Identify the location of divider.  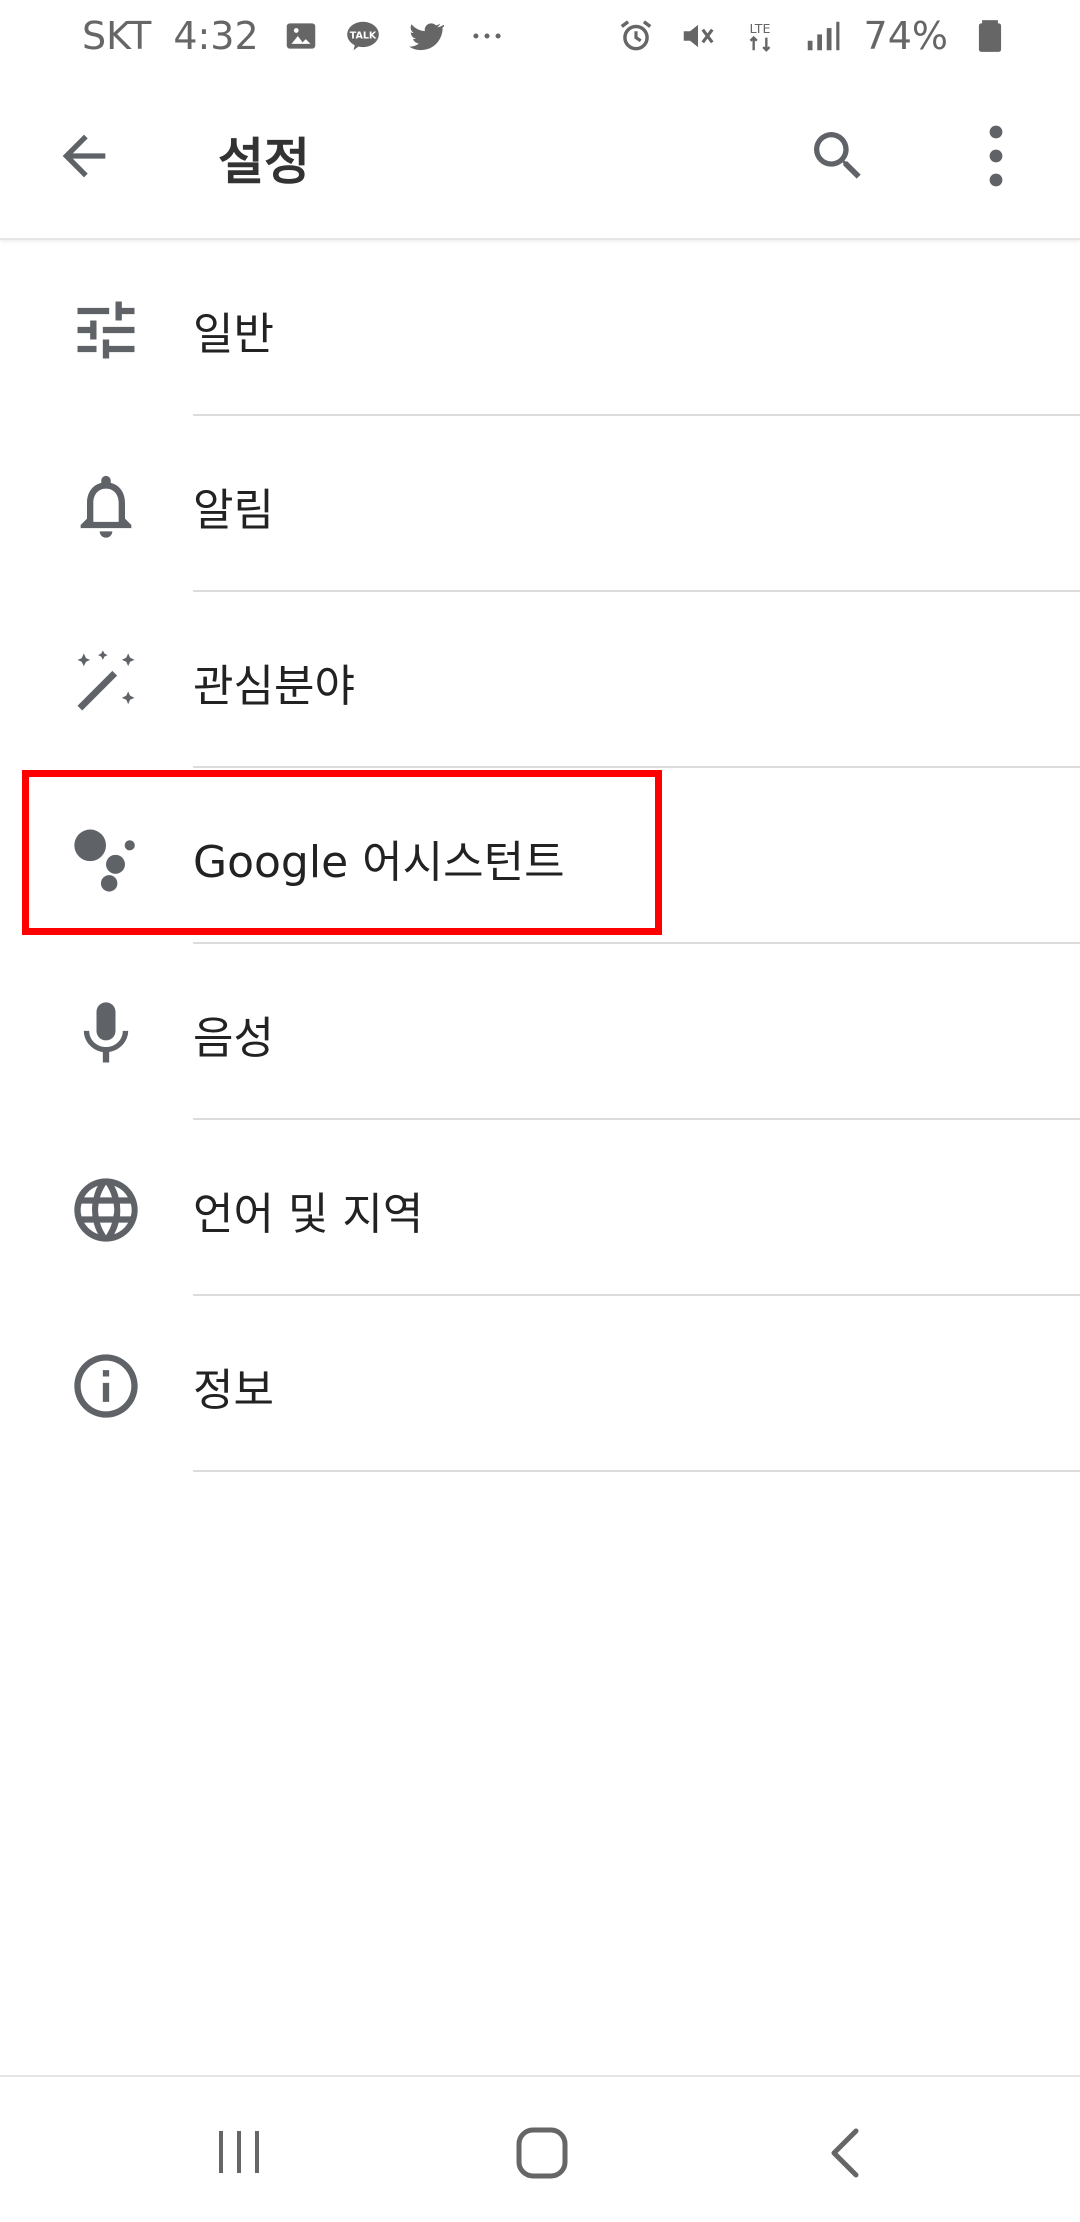
(636, 1471).